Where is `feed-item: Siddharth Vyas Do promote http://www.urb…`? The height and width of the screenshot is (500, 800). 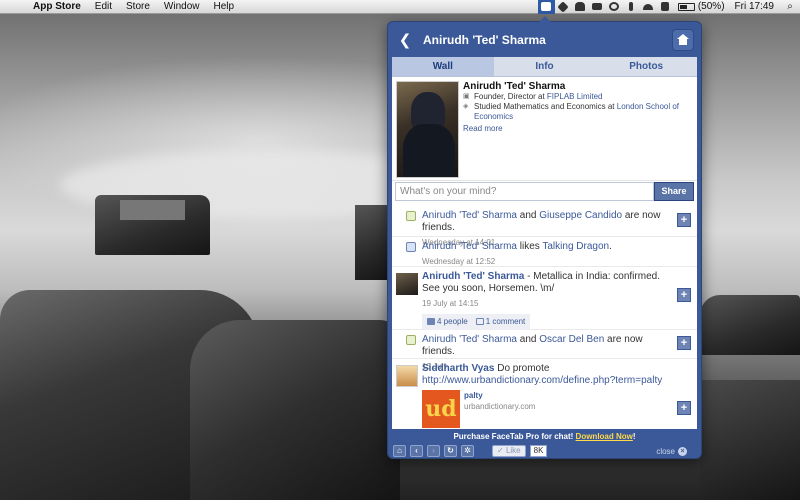 feed-item: Siddharth Vyas Do promote http://www.urb… is located at coordinates (544, 394).